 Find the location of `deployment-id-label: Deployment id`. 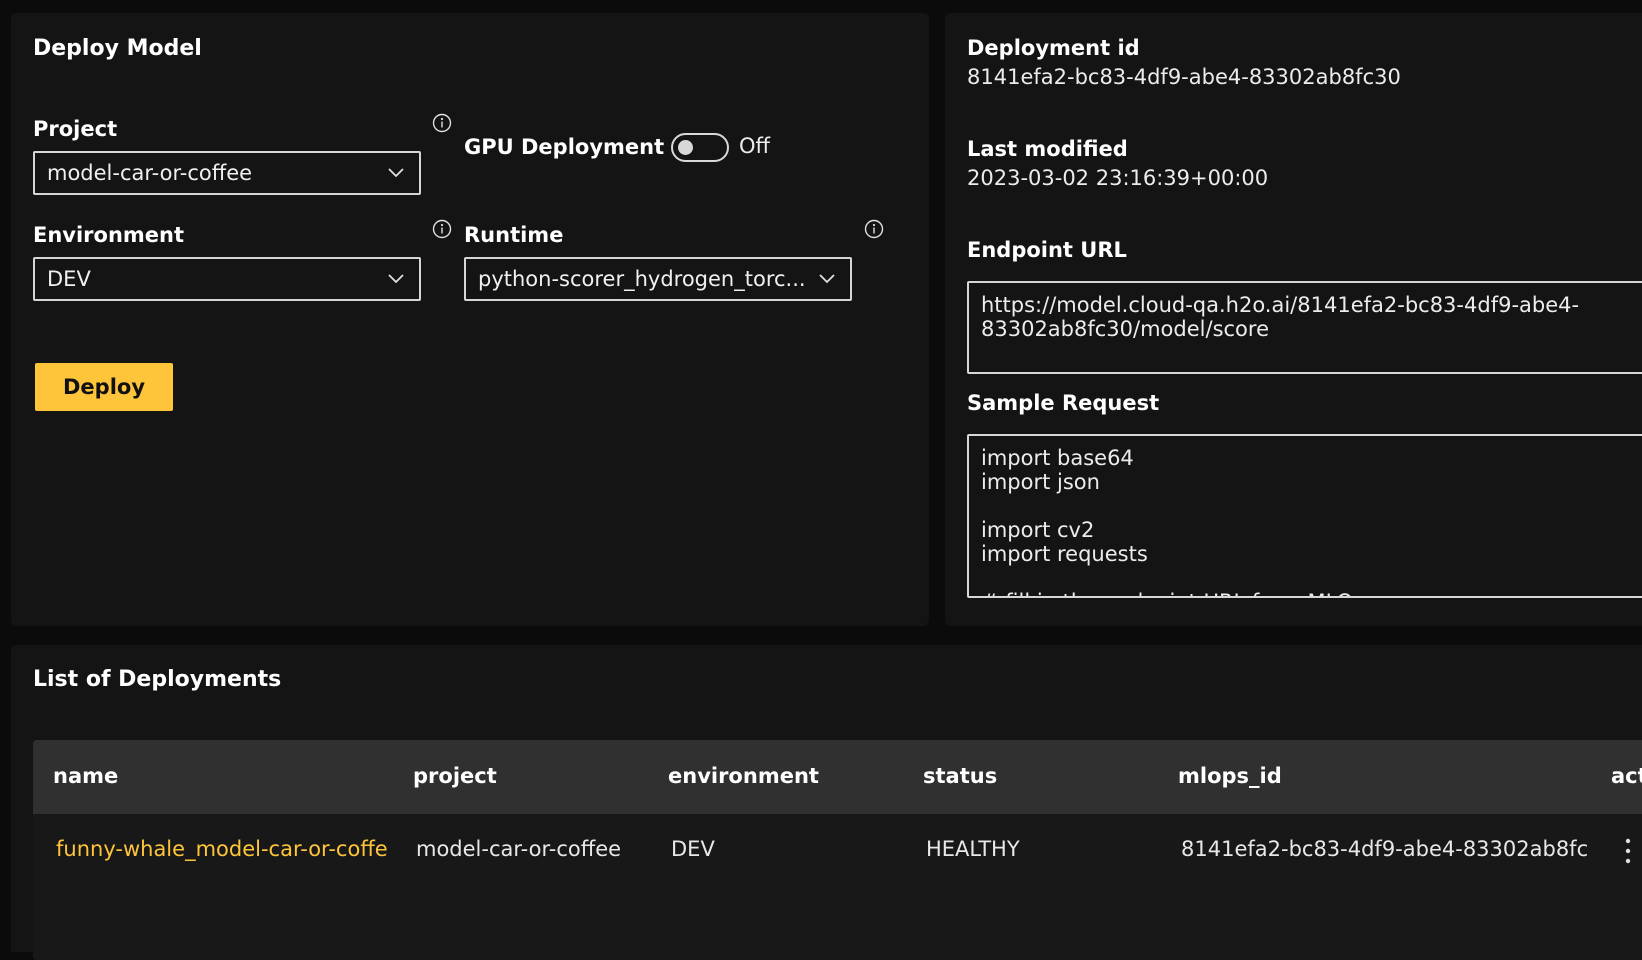

deployment-id-label: Deployment id is located at coordinates (1053, 48).